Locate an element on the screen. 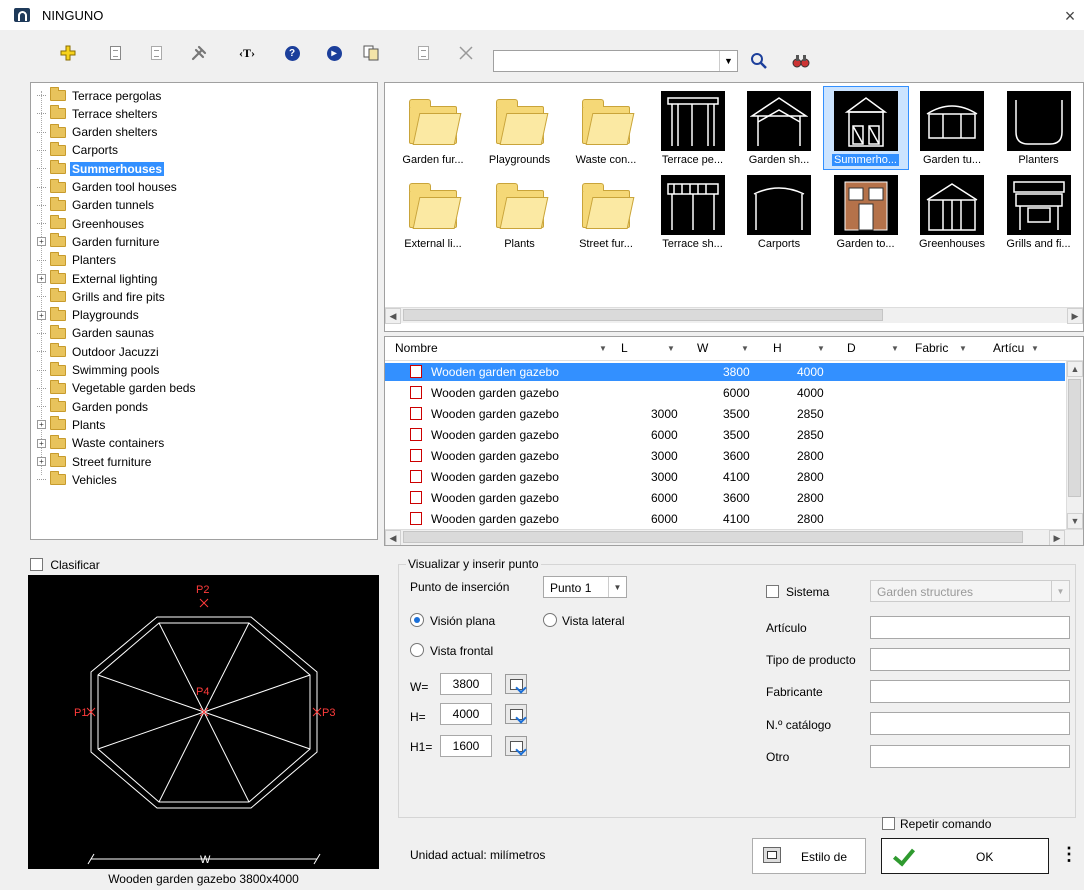  thumbnail-tile: Playgrounds is located at coordinates (520, 128).